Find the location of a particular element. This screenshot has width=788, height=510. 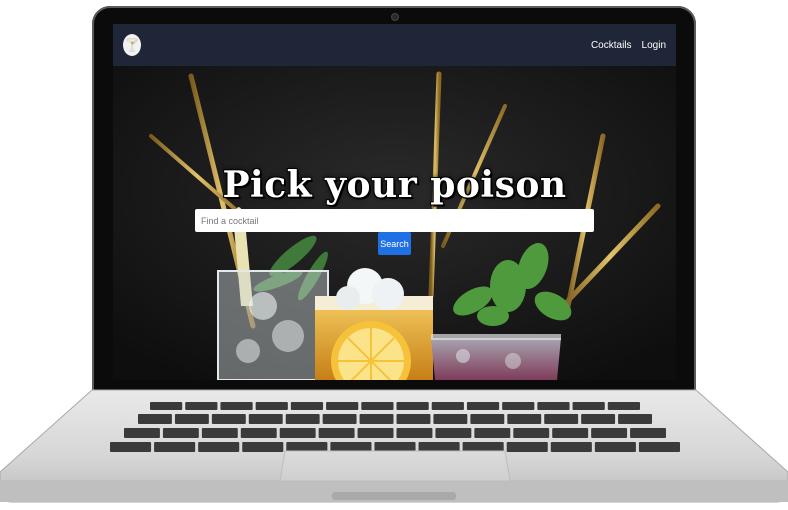

nav-link-login: Login is located at coordinates (654, 45).